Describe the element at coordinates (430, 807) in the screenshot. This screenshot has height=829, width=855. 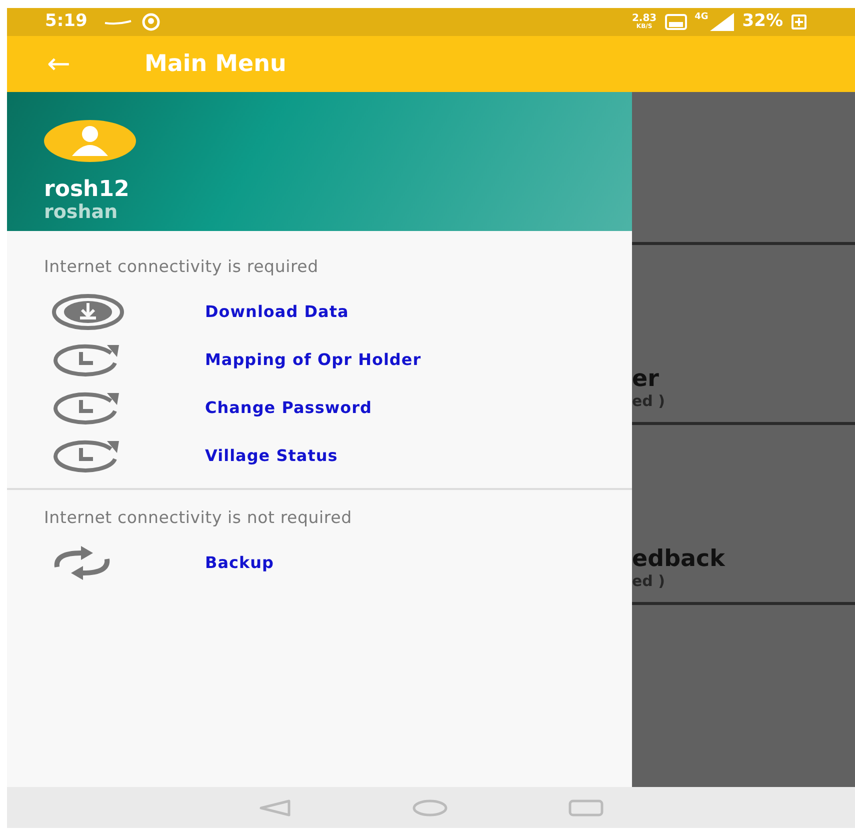
I see `home-icon` at that location.